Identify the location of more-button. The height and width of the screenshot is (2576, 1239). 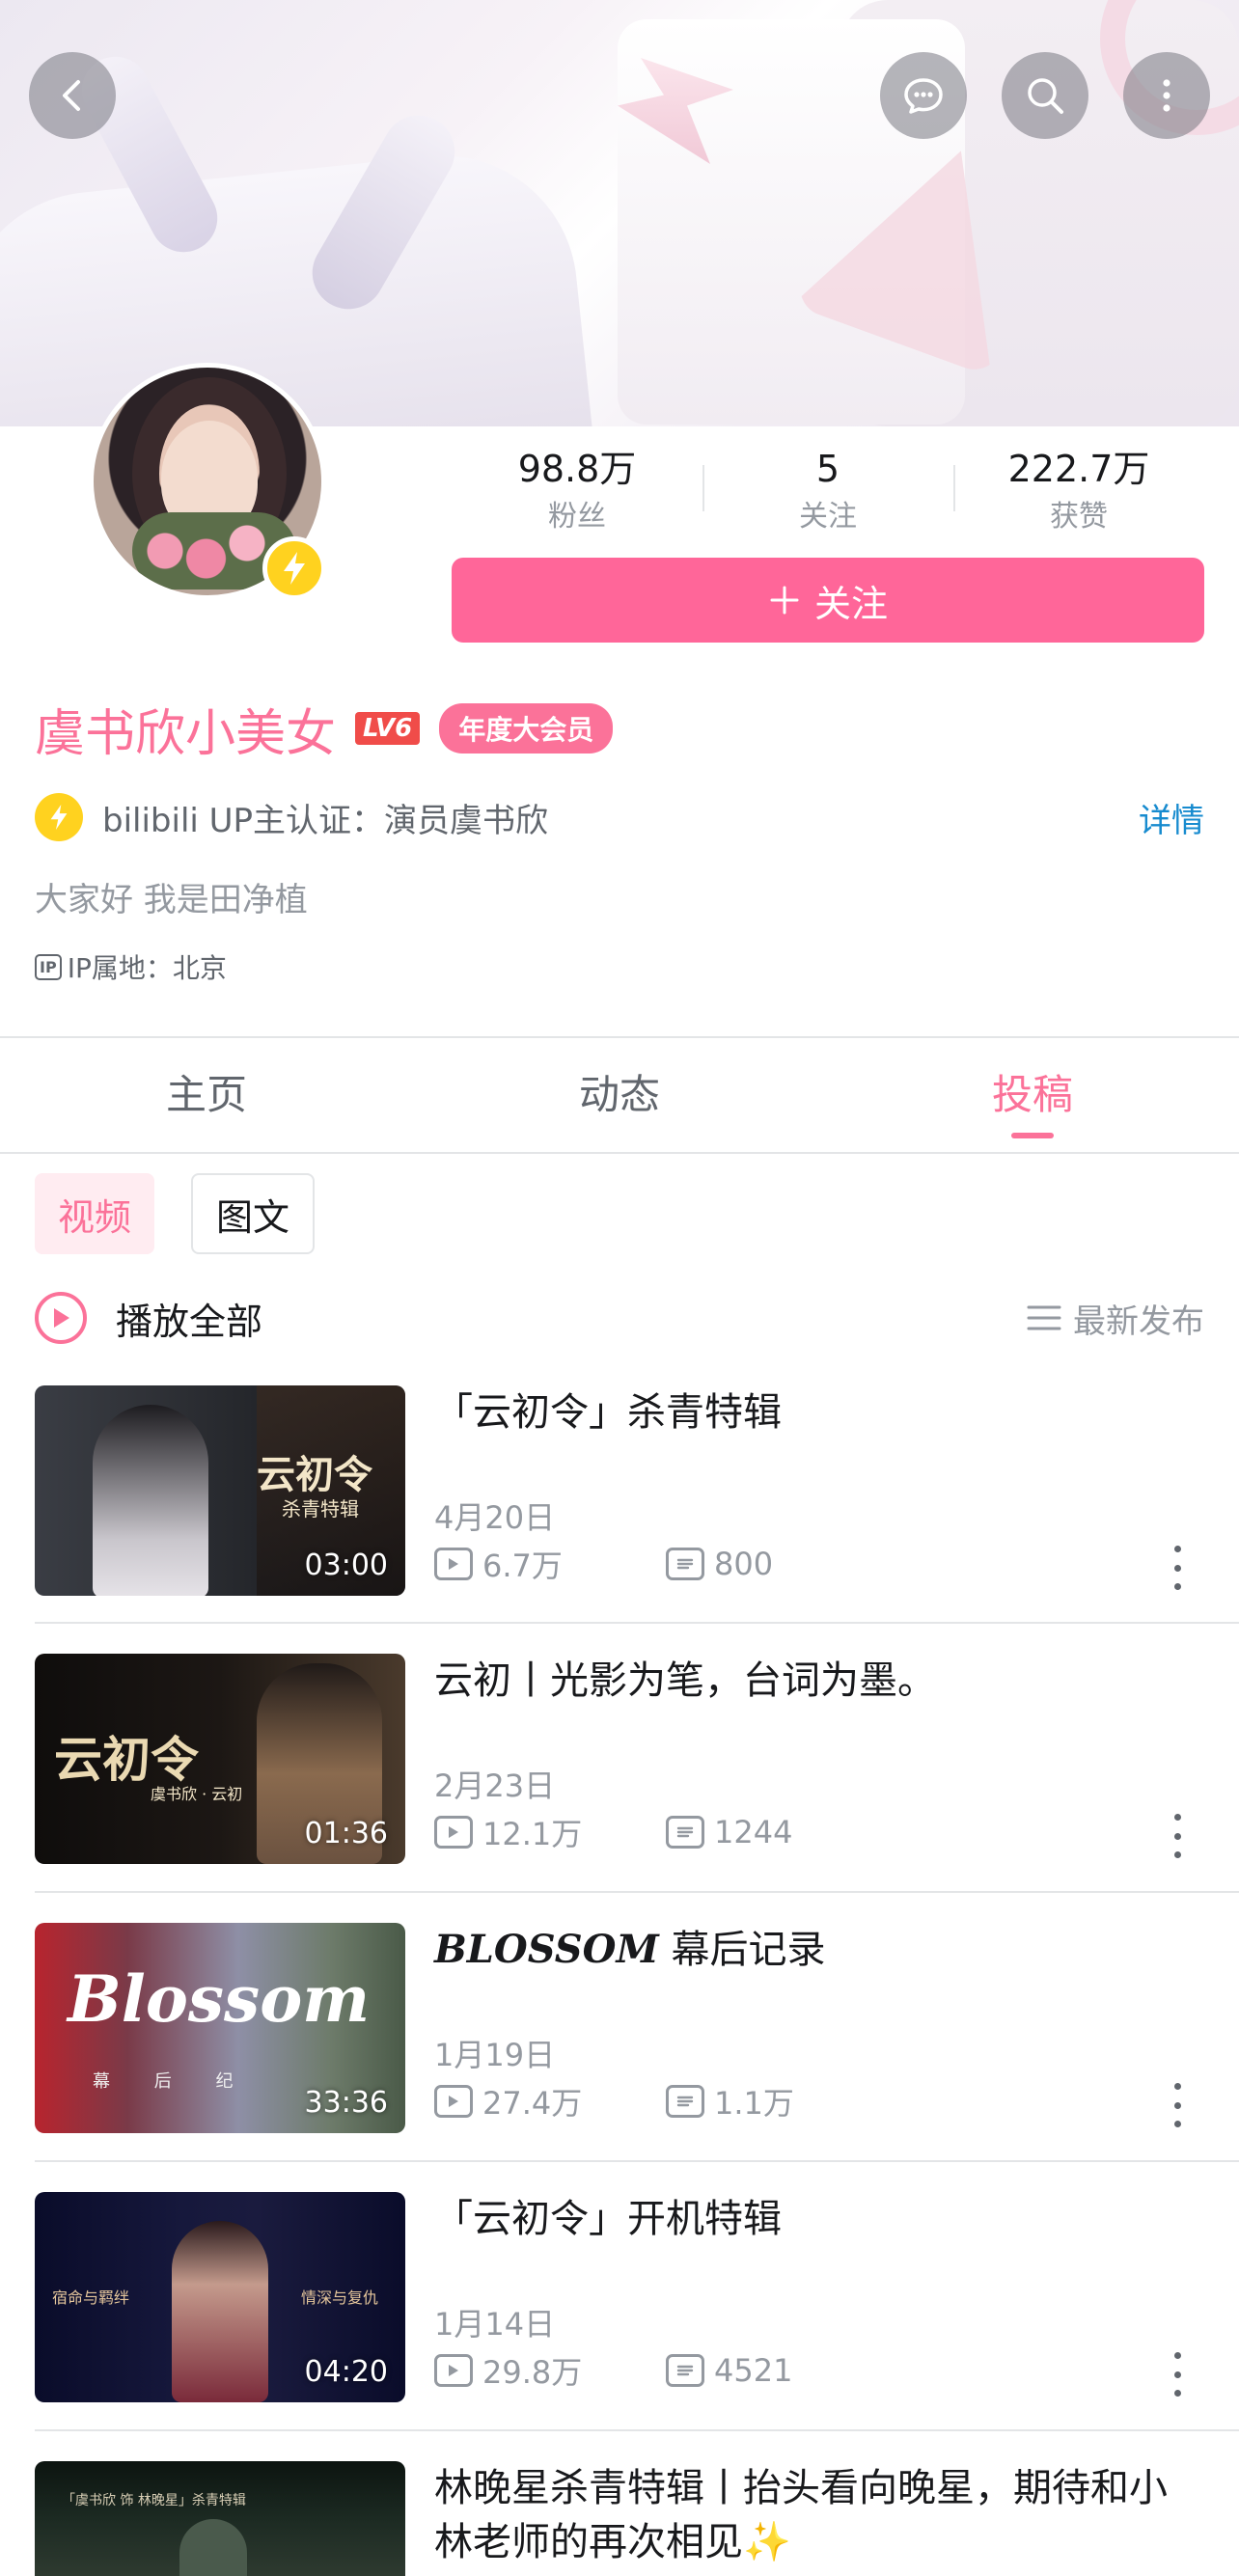
(1166, 96).